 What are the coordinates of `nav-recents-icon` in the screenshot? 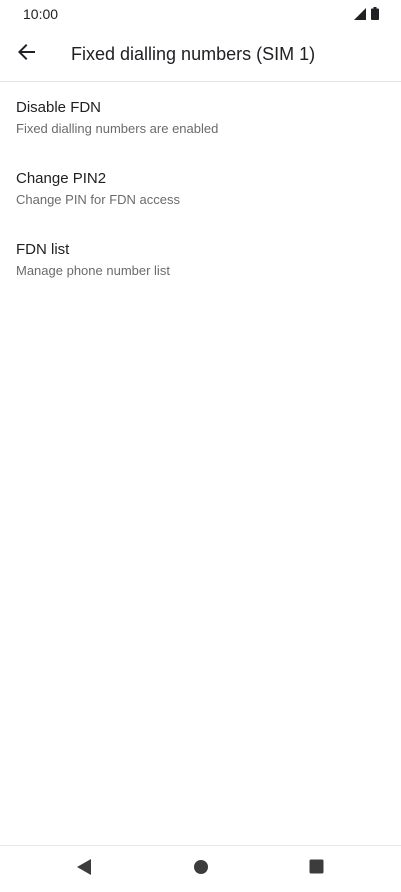 It's located at (316, 869).